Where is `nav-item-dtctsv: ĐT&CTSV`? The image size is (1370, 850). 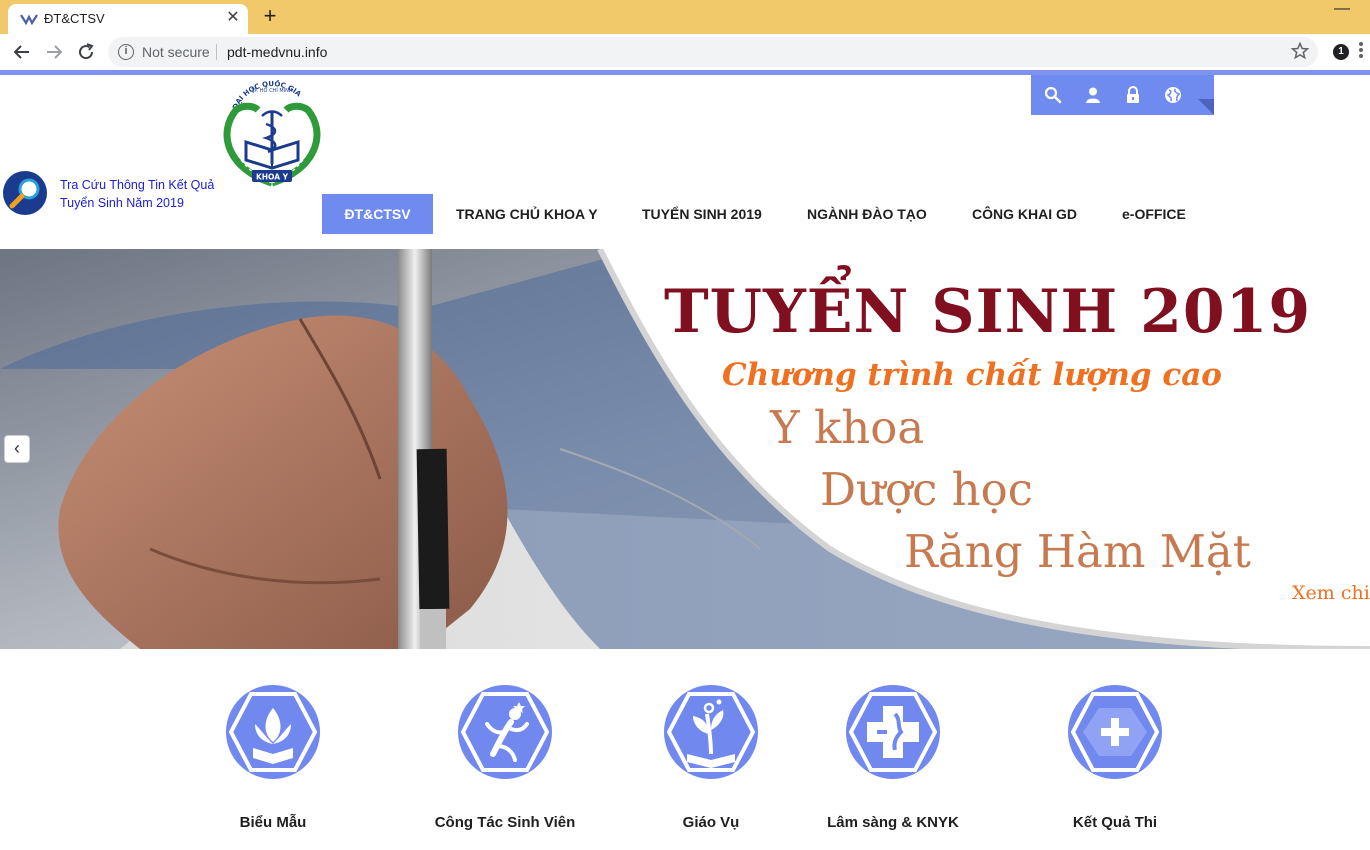 nav-item-dtctsv: ĐT&CTSV is located at coordinates (377, 214).